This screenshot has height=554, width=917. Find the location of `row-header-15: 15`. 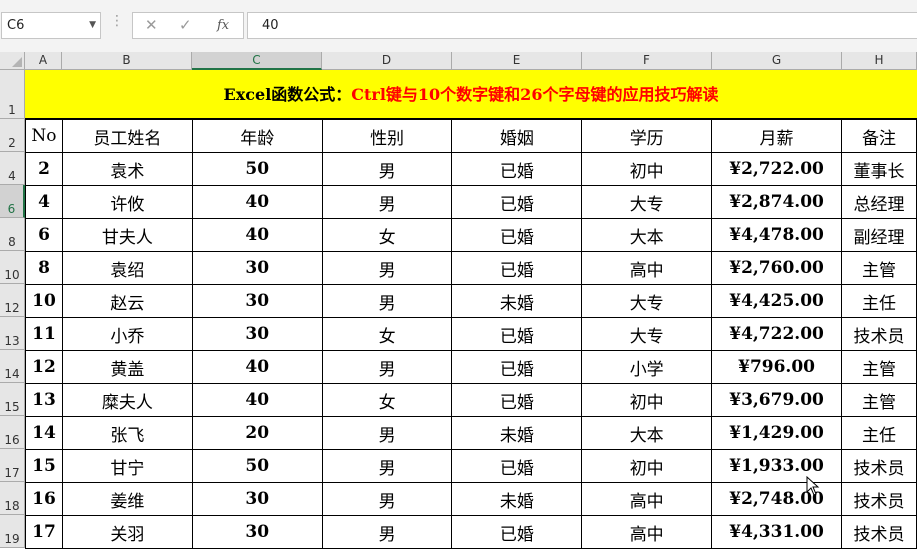

row-header-15: 15 is located at coordinates (12, 399).